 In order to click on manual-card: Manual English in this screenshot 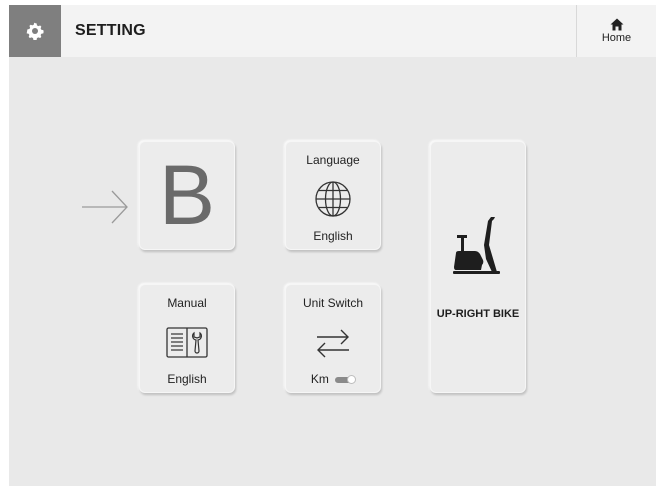, I will do `click(187, 338)`.